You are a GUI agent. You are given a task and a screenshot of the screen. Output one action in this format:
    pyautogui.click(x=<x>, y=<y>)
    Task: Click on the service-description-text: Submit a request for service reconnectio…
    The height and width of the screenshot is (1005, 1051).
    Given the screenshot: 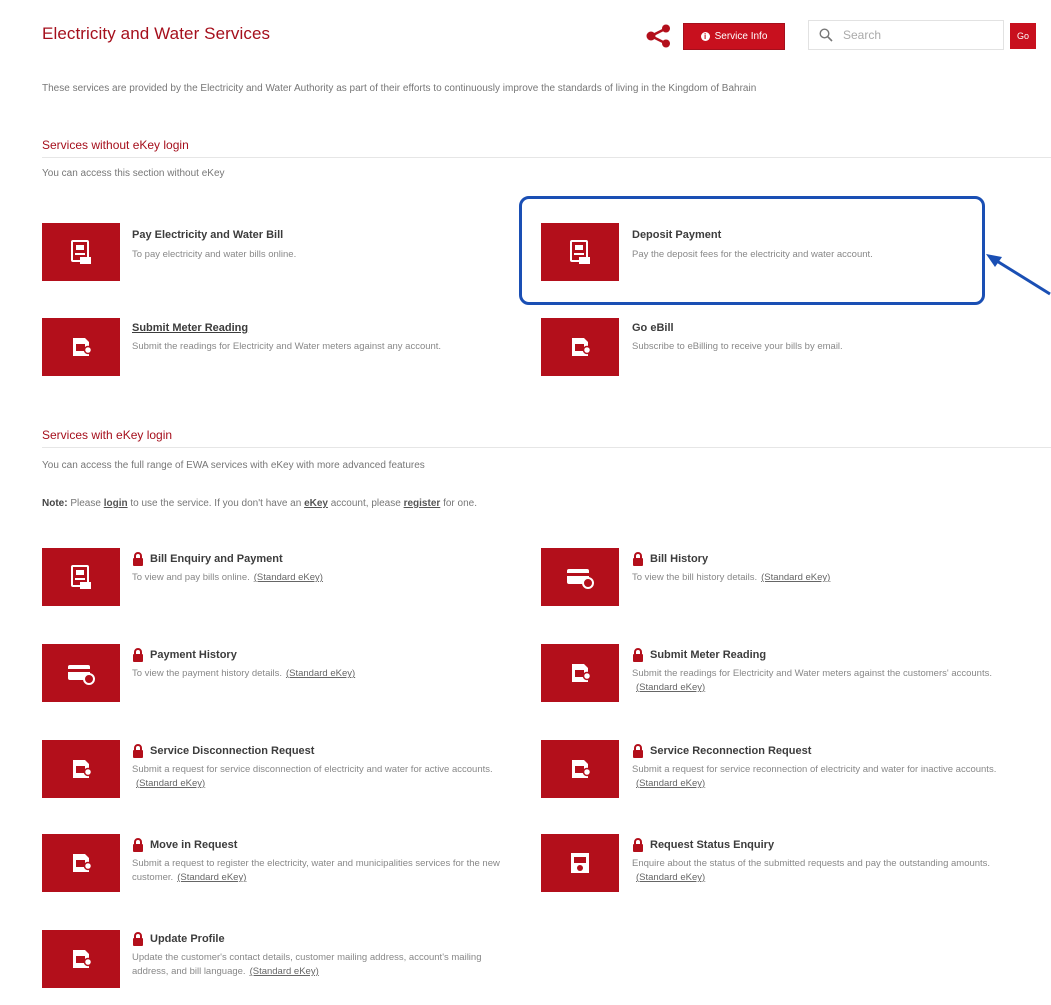 What is the action you would take?
    pyautogui.click(x=814, y=769)
    